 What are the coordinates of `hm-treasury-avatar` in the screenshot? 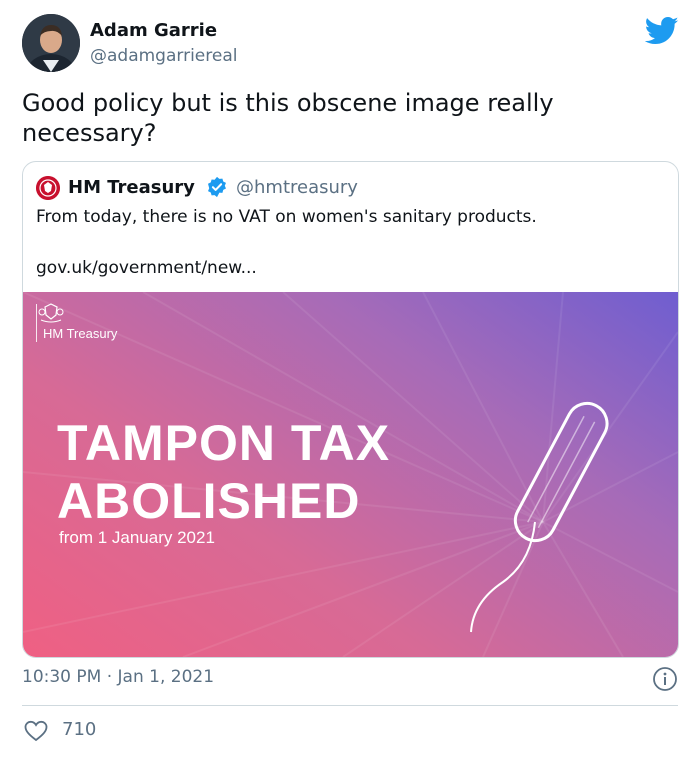 It's located at (48, 188).